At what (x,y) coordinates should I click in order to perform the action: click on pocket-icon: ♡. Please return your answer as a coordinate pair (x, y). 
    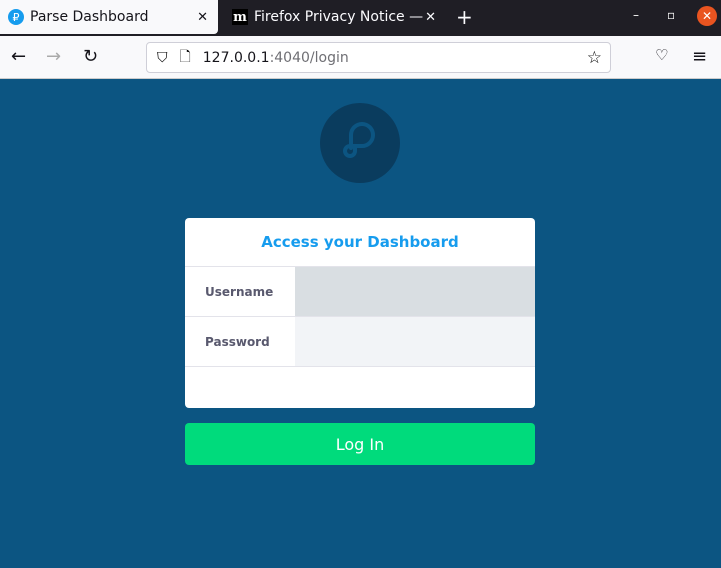
    Looking at the image, I should click on (661, 55).